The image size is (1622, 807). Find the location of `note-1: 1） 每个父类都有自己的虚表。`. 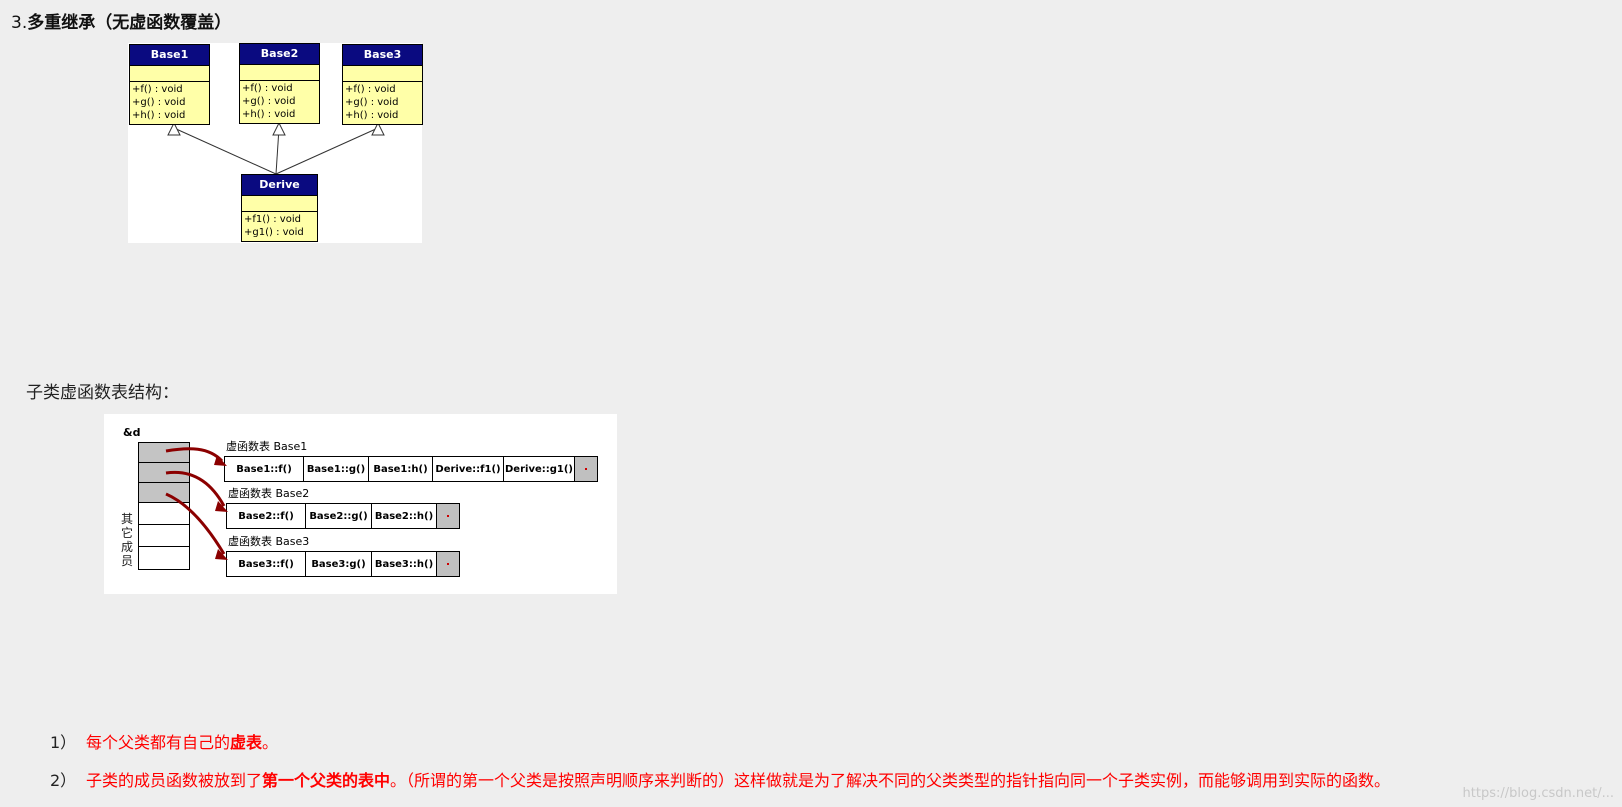

note-1: 1） 每个父类都有自己的虚表。 is located at coordinates (164, 741).